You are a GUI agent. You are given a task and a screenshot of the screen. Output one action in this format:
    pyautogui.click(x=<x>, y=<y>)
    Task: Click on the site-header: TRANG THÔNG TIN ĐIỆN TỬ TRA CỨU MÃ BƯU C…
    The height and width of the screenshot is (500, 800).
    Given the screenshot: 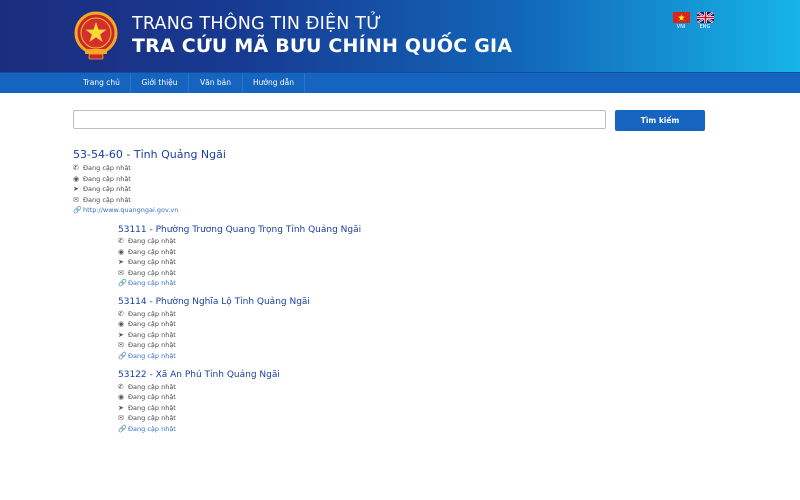 What is the action you would take?
    pyautogui.click(x=400, y=36)
    